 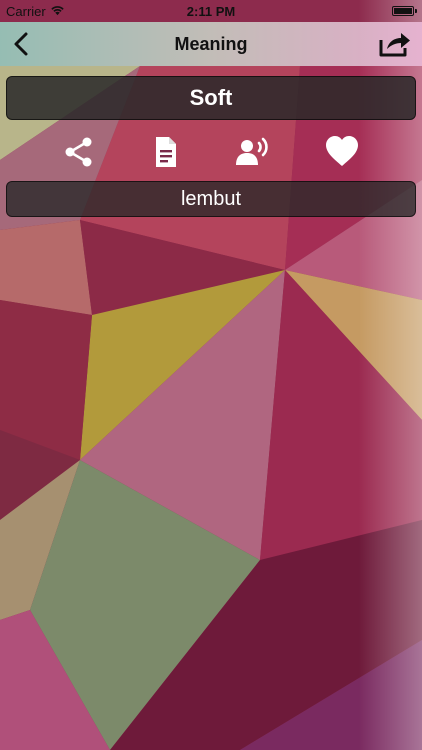 I want to click on export-share-icon, so click(x=395, y=43).